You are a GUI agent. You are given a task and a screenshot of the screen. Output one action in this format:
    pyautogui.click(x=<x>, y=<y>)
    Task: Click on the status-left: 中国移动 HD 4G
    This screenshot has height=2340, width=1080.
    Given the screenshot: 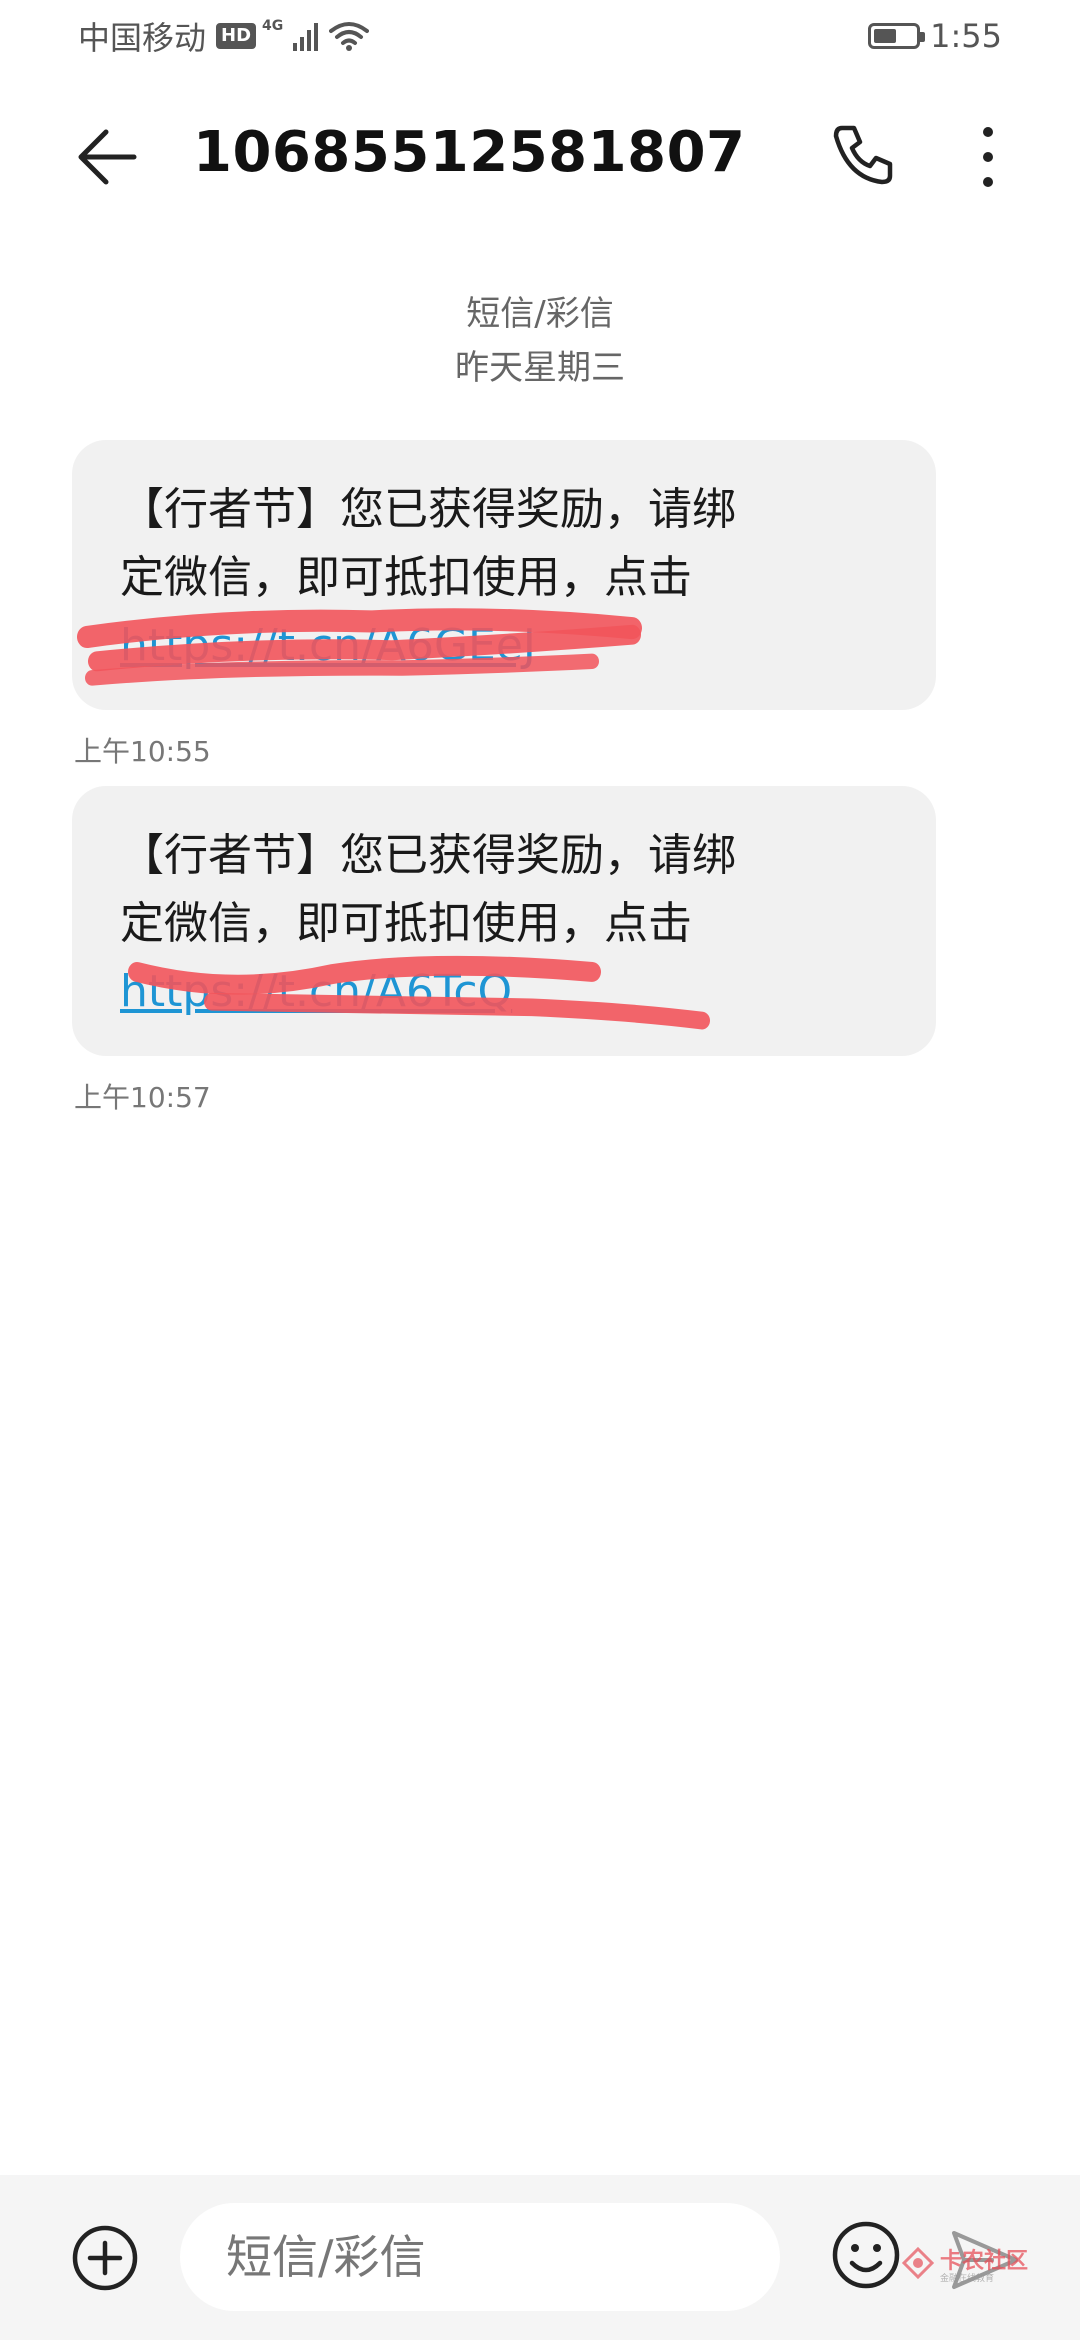 What is the action you would take?
    pyautogui.click(x=224, y=36)
    